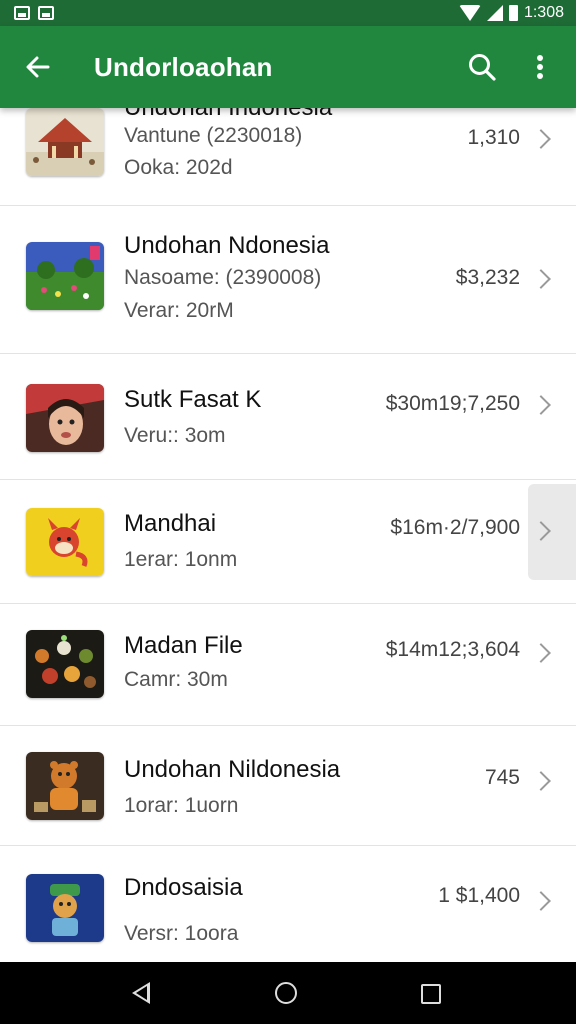 This screenshot has width=576, height=1024. I want to click on item-title: Sutk Fasat K, so click(193, 399).